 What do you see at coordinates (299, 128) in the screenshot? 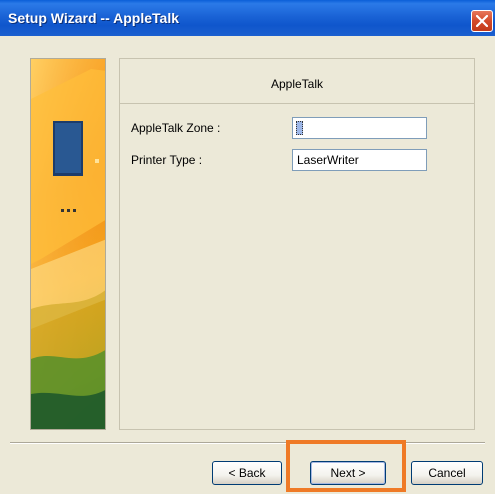
I see `text-cursor-icon` at bounding box center [299, 128].